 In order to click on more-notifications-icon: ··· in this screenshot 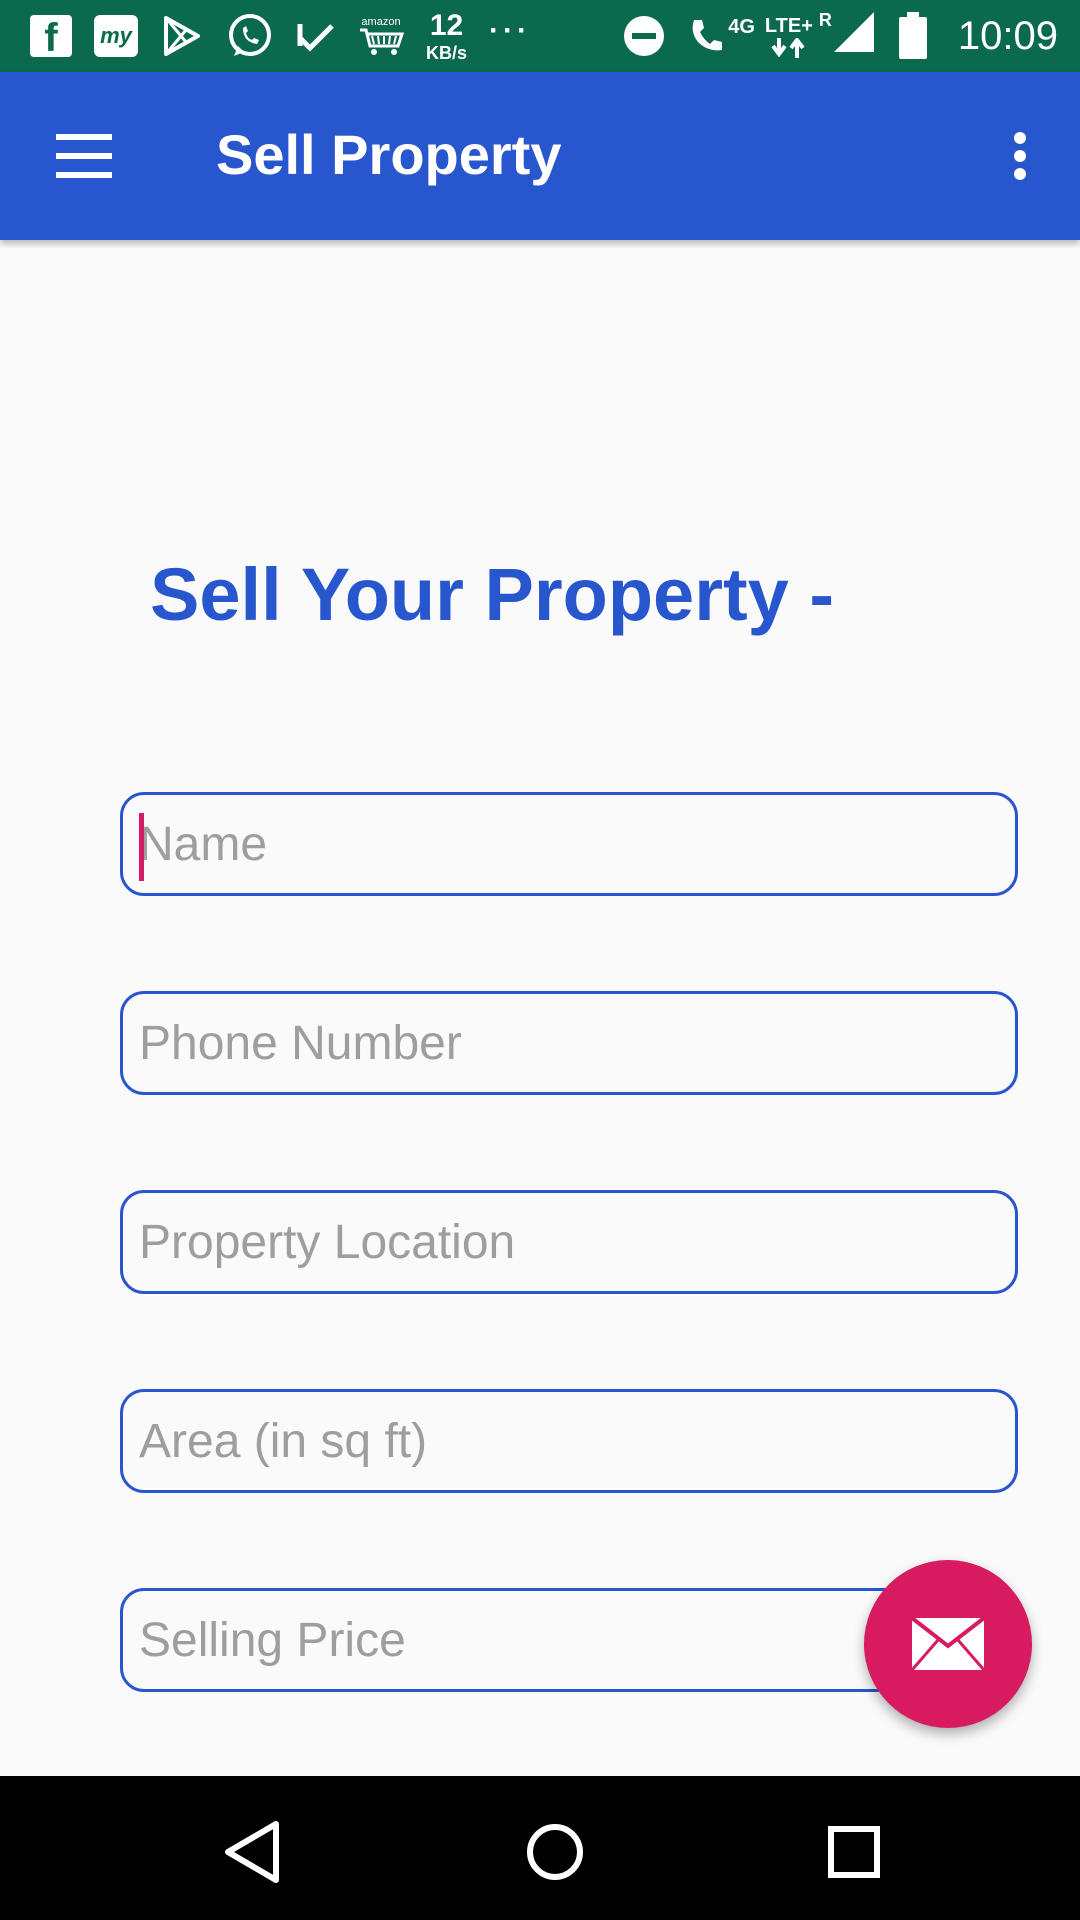, I will do `click(510, 30)`.